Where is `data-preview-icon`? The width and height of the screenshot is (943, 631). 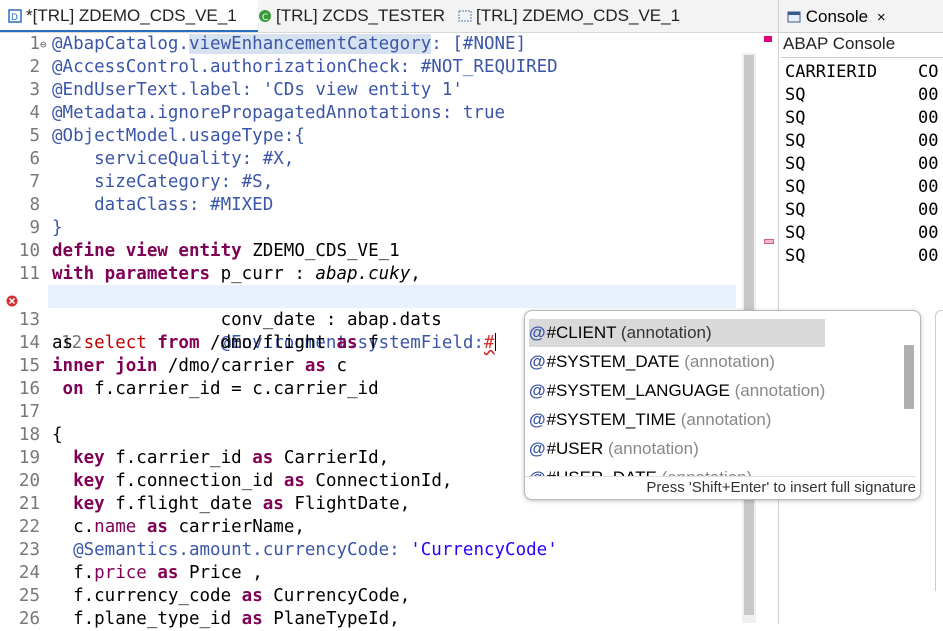
data-preview-icon is located at coordinates (465, 12).